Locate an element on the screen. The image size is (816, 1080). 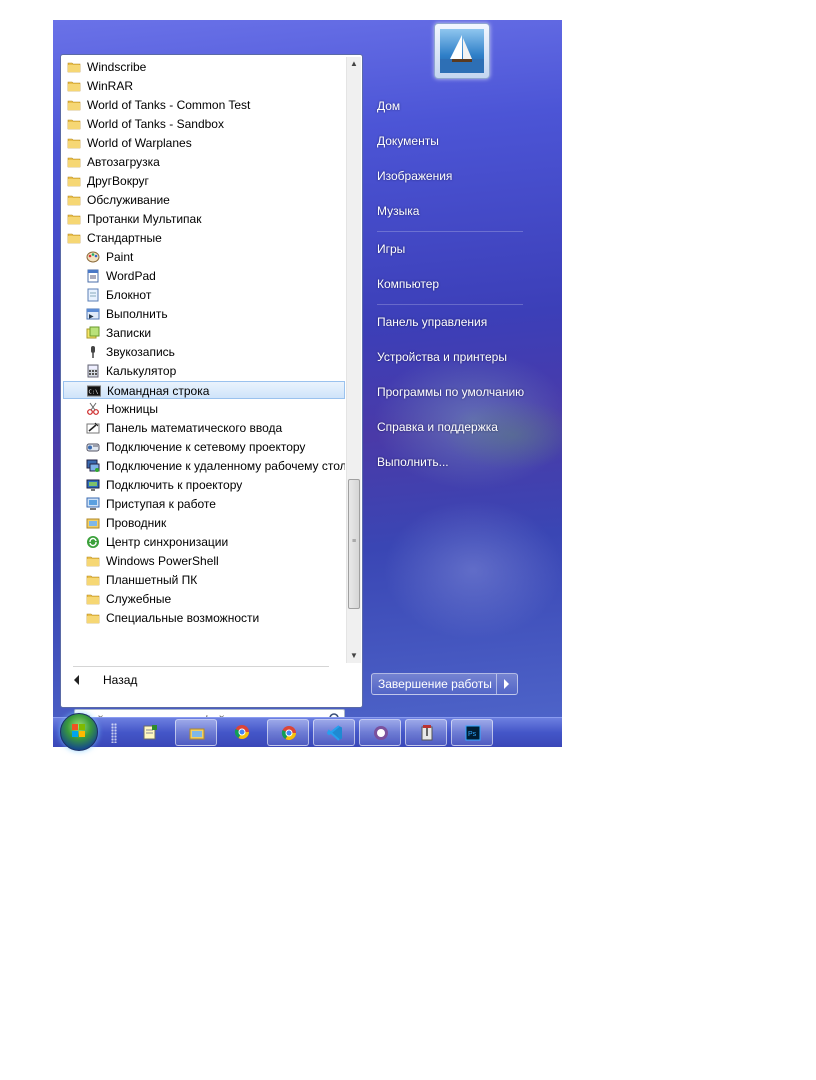
taskbar-notepad is located at coordinates (150, 732).